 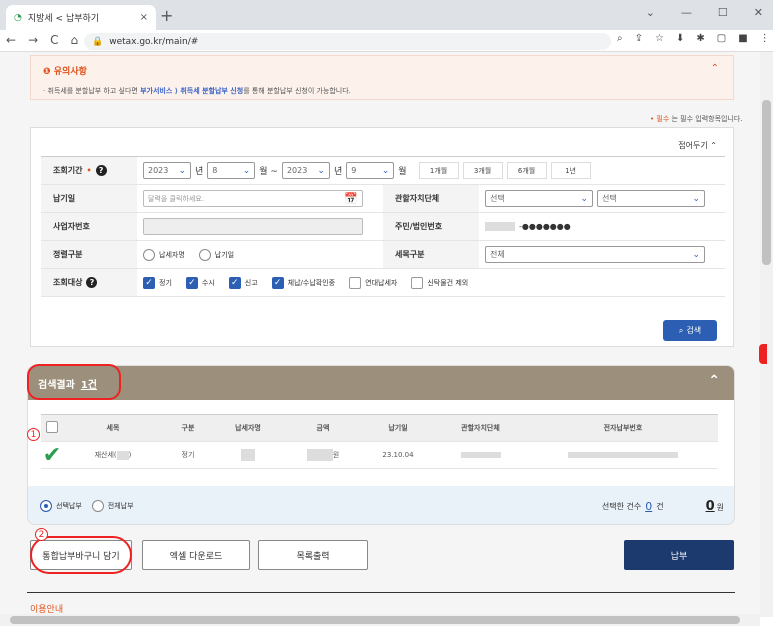 I want to click on bizno-rrn-row: 사업자번호 주민/법인번호 -●●●●●●●, so click(x=383, y=227).